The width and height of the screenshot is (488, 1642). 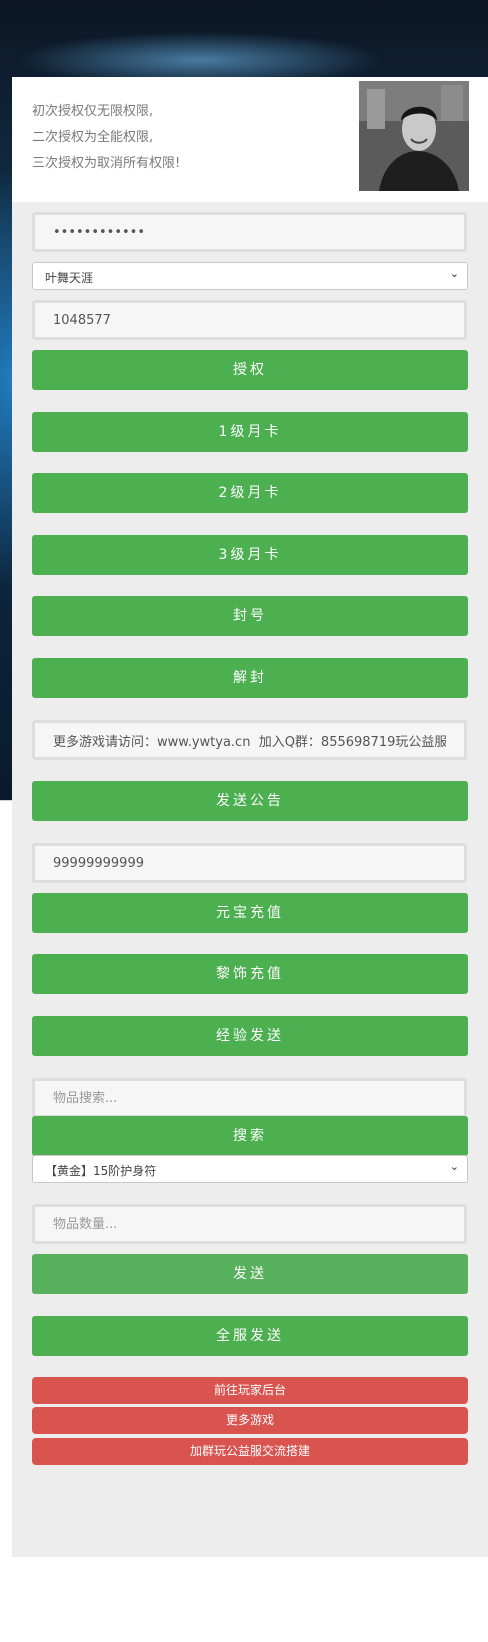 What do you see at coordinates (249, 320) in the screenshot?
I see `uid-field` at bounding box center [249, 320].